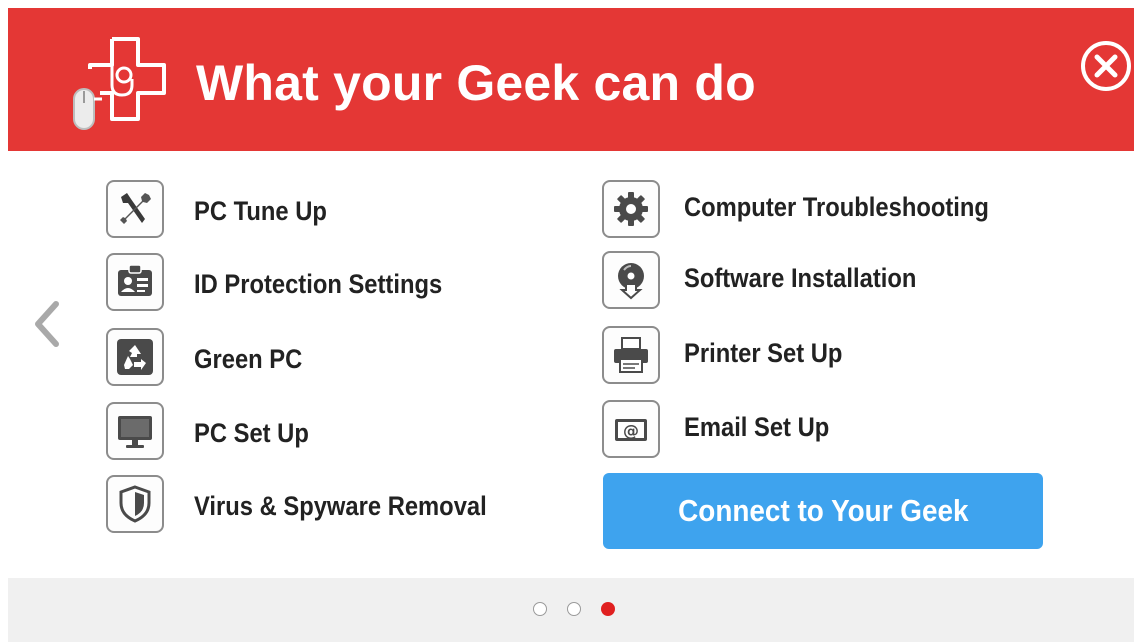 This screenshot has height=642, width=1134. What do you see at coordinates (608, 609) in the screenshot?
I see `page-dot-3-active` at bounding box center [608, 609].